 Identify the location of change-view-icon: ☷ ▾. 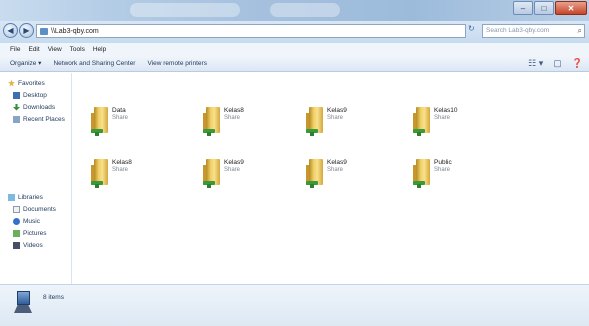
(535, 63).